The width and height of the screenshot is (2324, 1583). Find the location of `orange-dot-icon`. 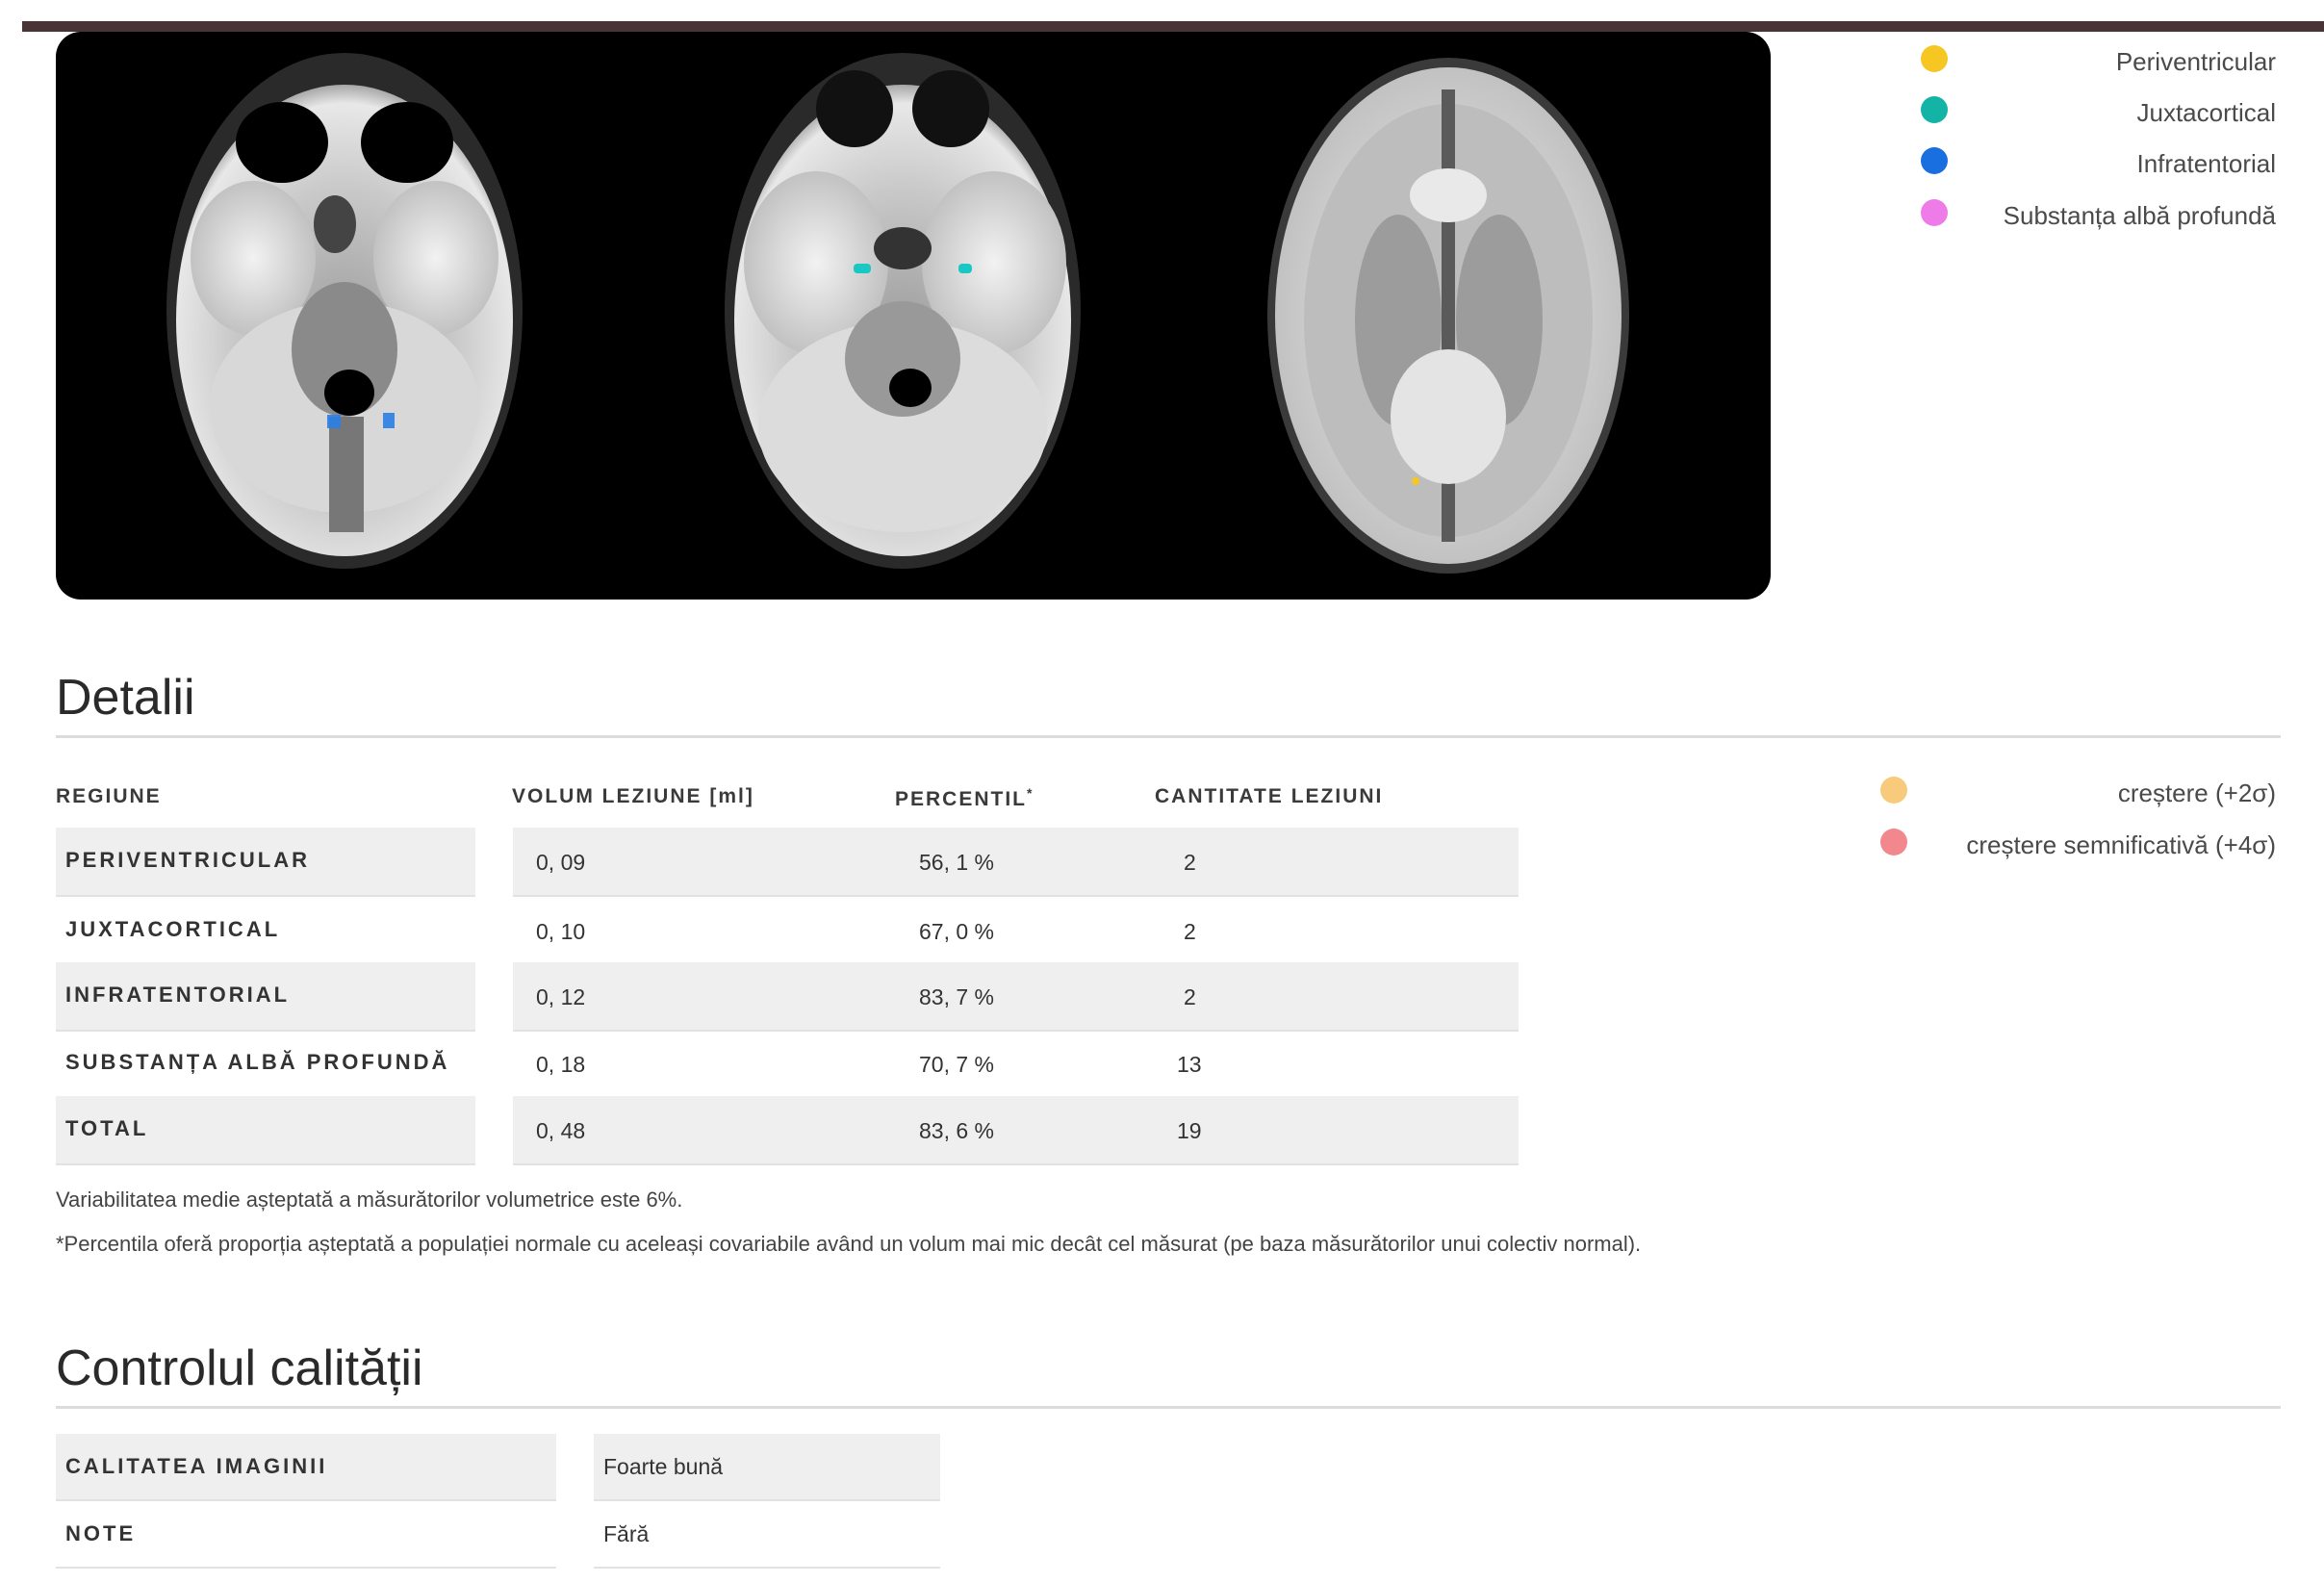

orange-dot-icon is located at coordinates (1893, 790).